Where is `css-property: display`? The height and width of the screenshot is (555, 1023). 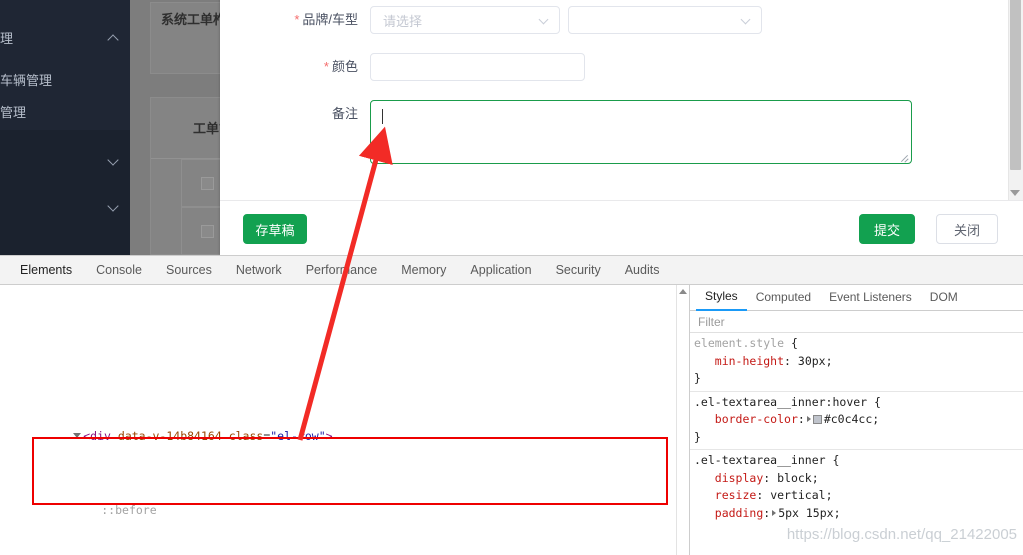
css-property: display is located at coordinates (739, 478).